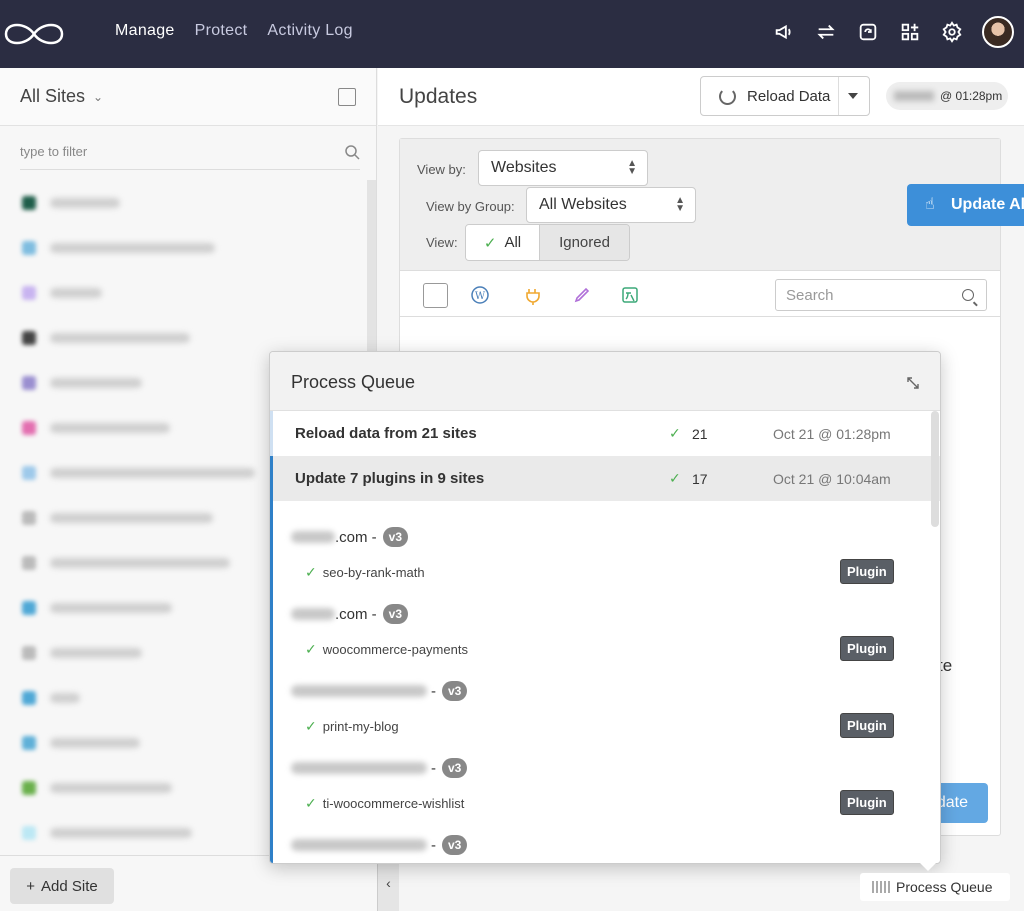  I want to click on refresh-box-icon, so click(868, 32).